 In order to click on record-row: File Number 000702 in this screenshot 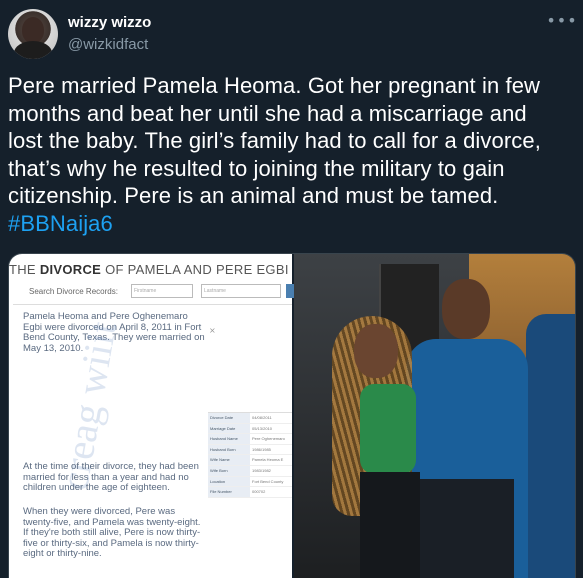, I will do `click(250, 492)`.